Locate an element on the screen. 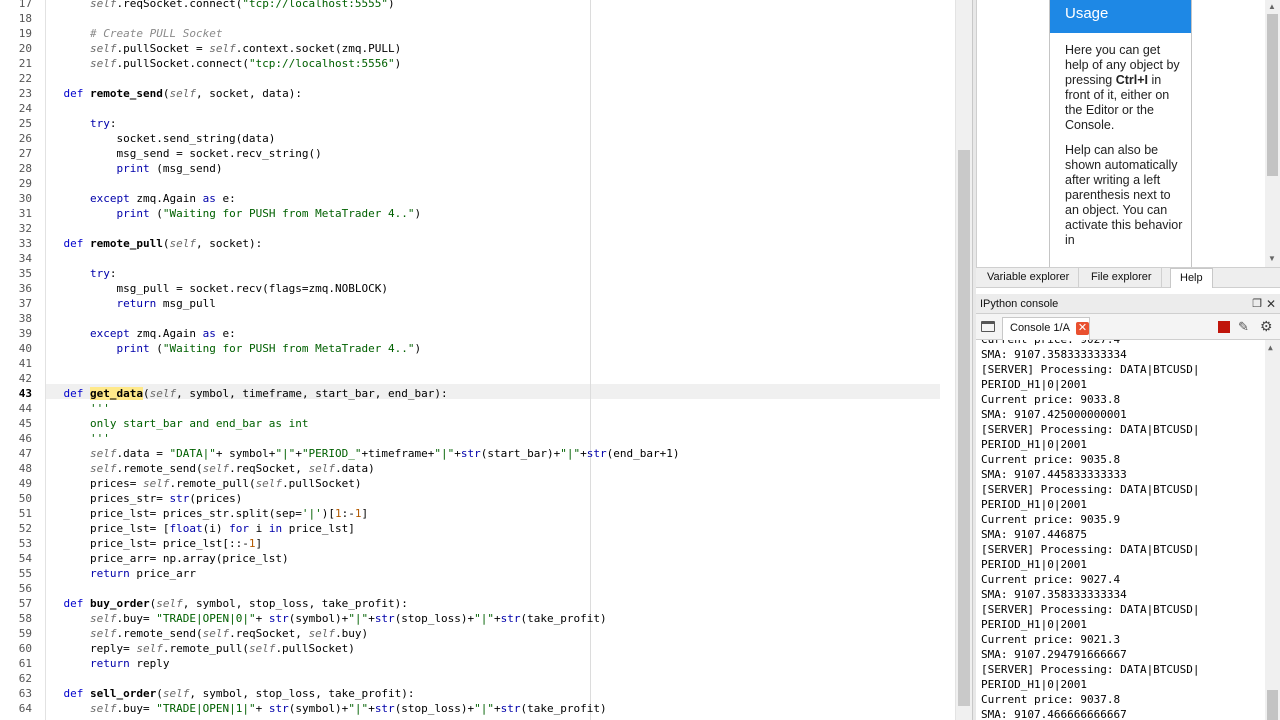 This screenshot has height=720, width=1280. code-line: 34 is located at coordinates (477, 258).